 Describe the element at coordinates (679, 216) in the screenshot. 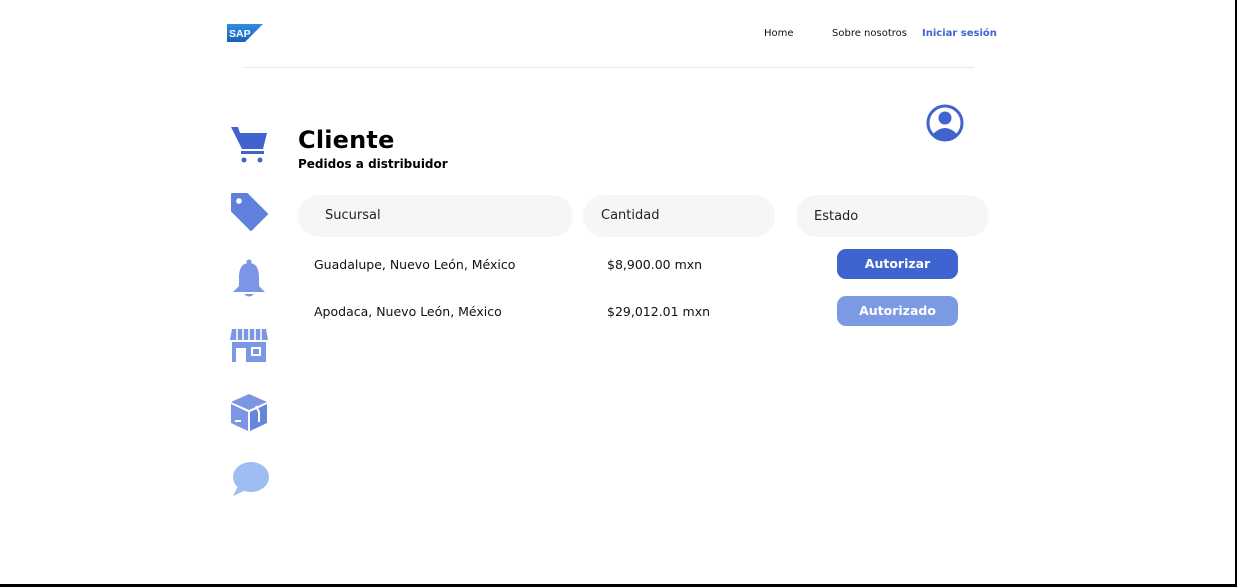

I see `column-header-cantidad: Cantidad` at that location.